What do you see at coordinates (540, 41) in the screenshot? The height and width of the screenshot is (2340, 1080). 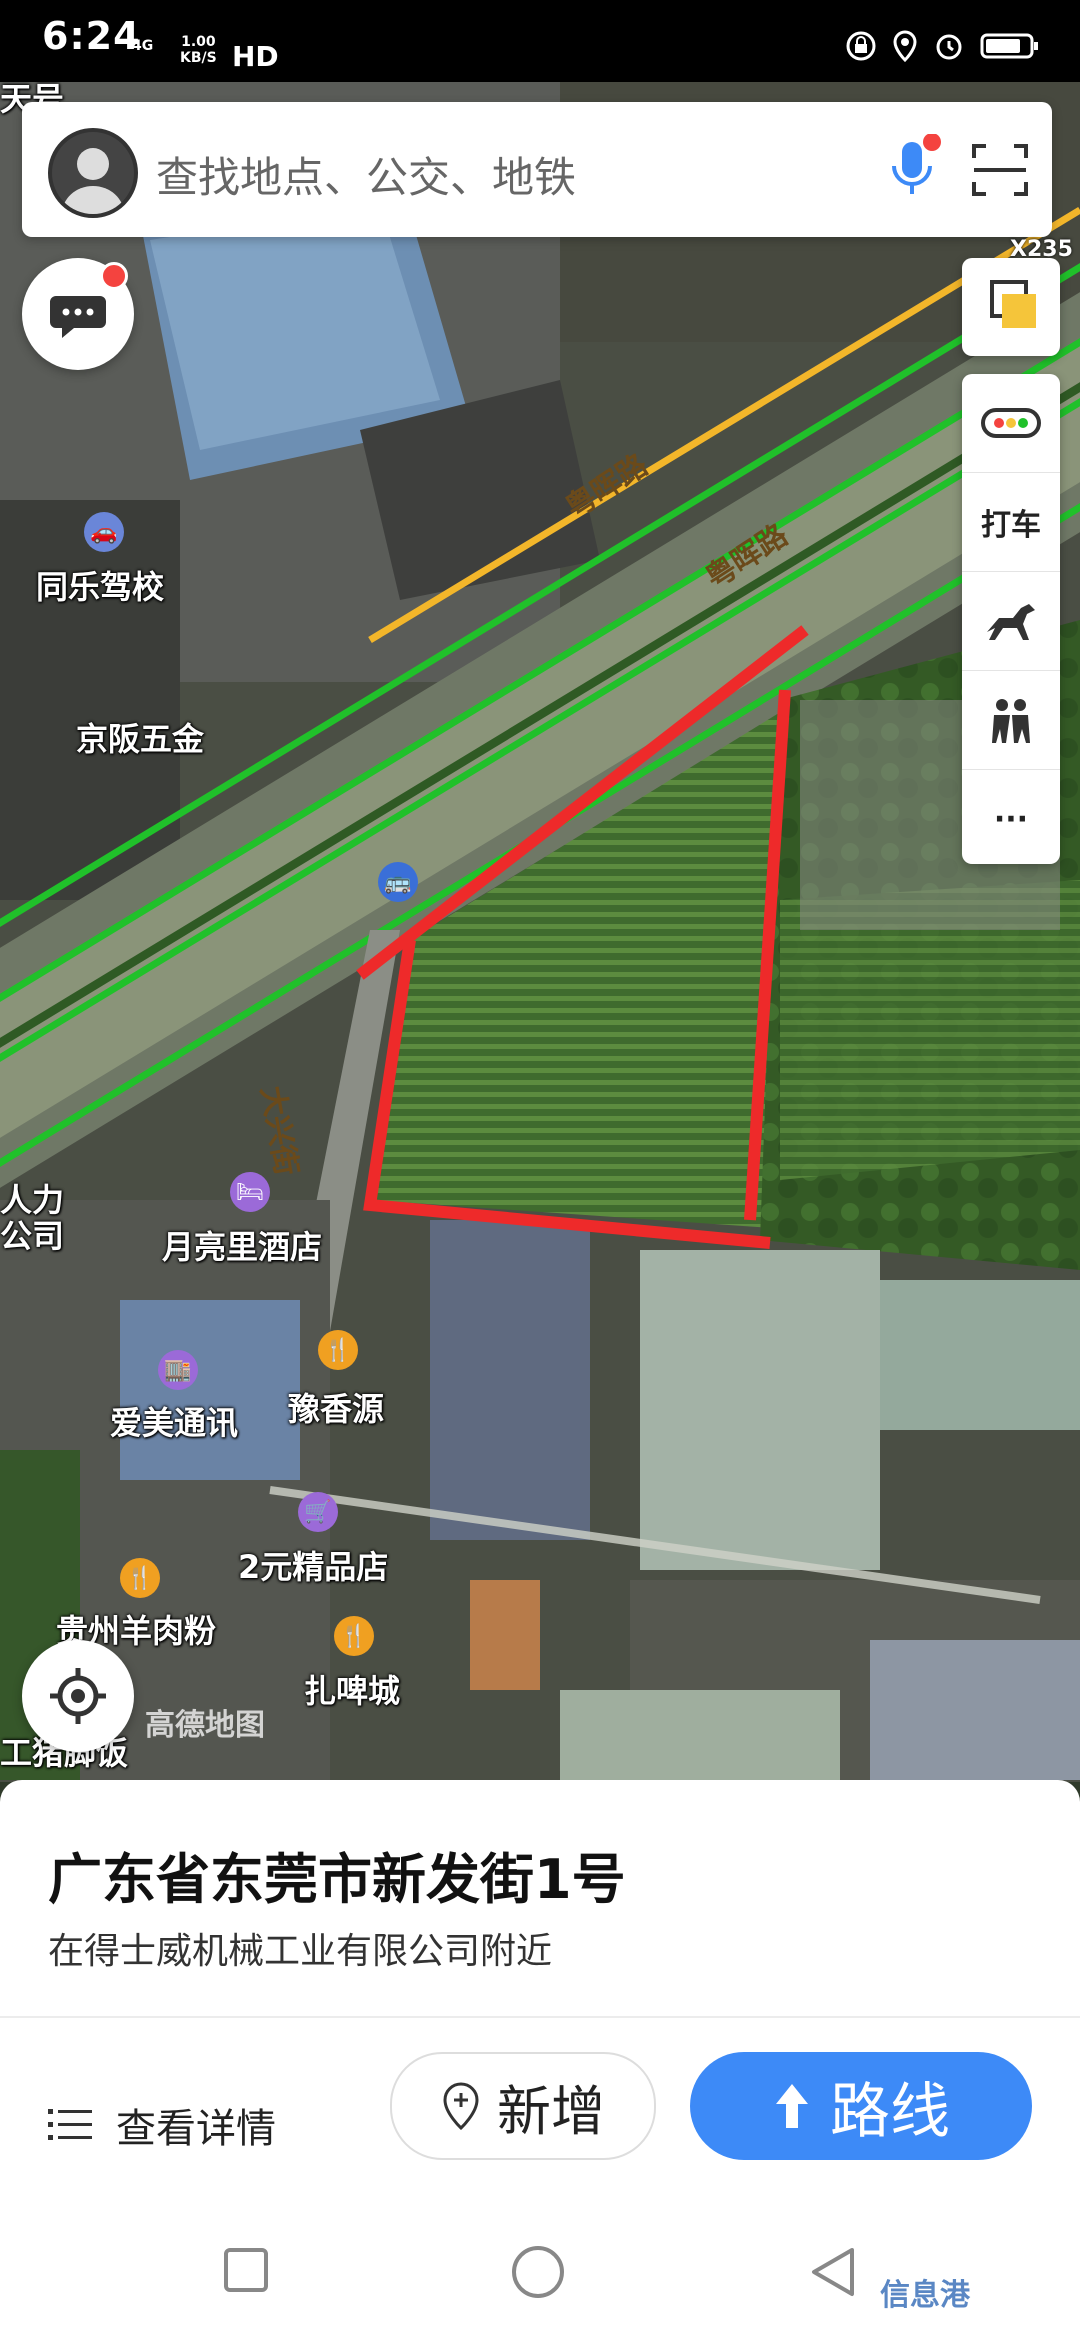 I see `status-bar: 6:24 4G 1.00 KB/S HD` at bounding box center [540, 41].